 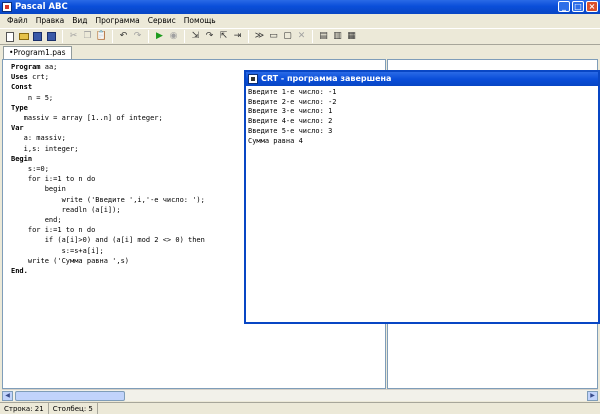 I want to click on code-text: s:=0;, so click(x=30, y=169).